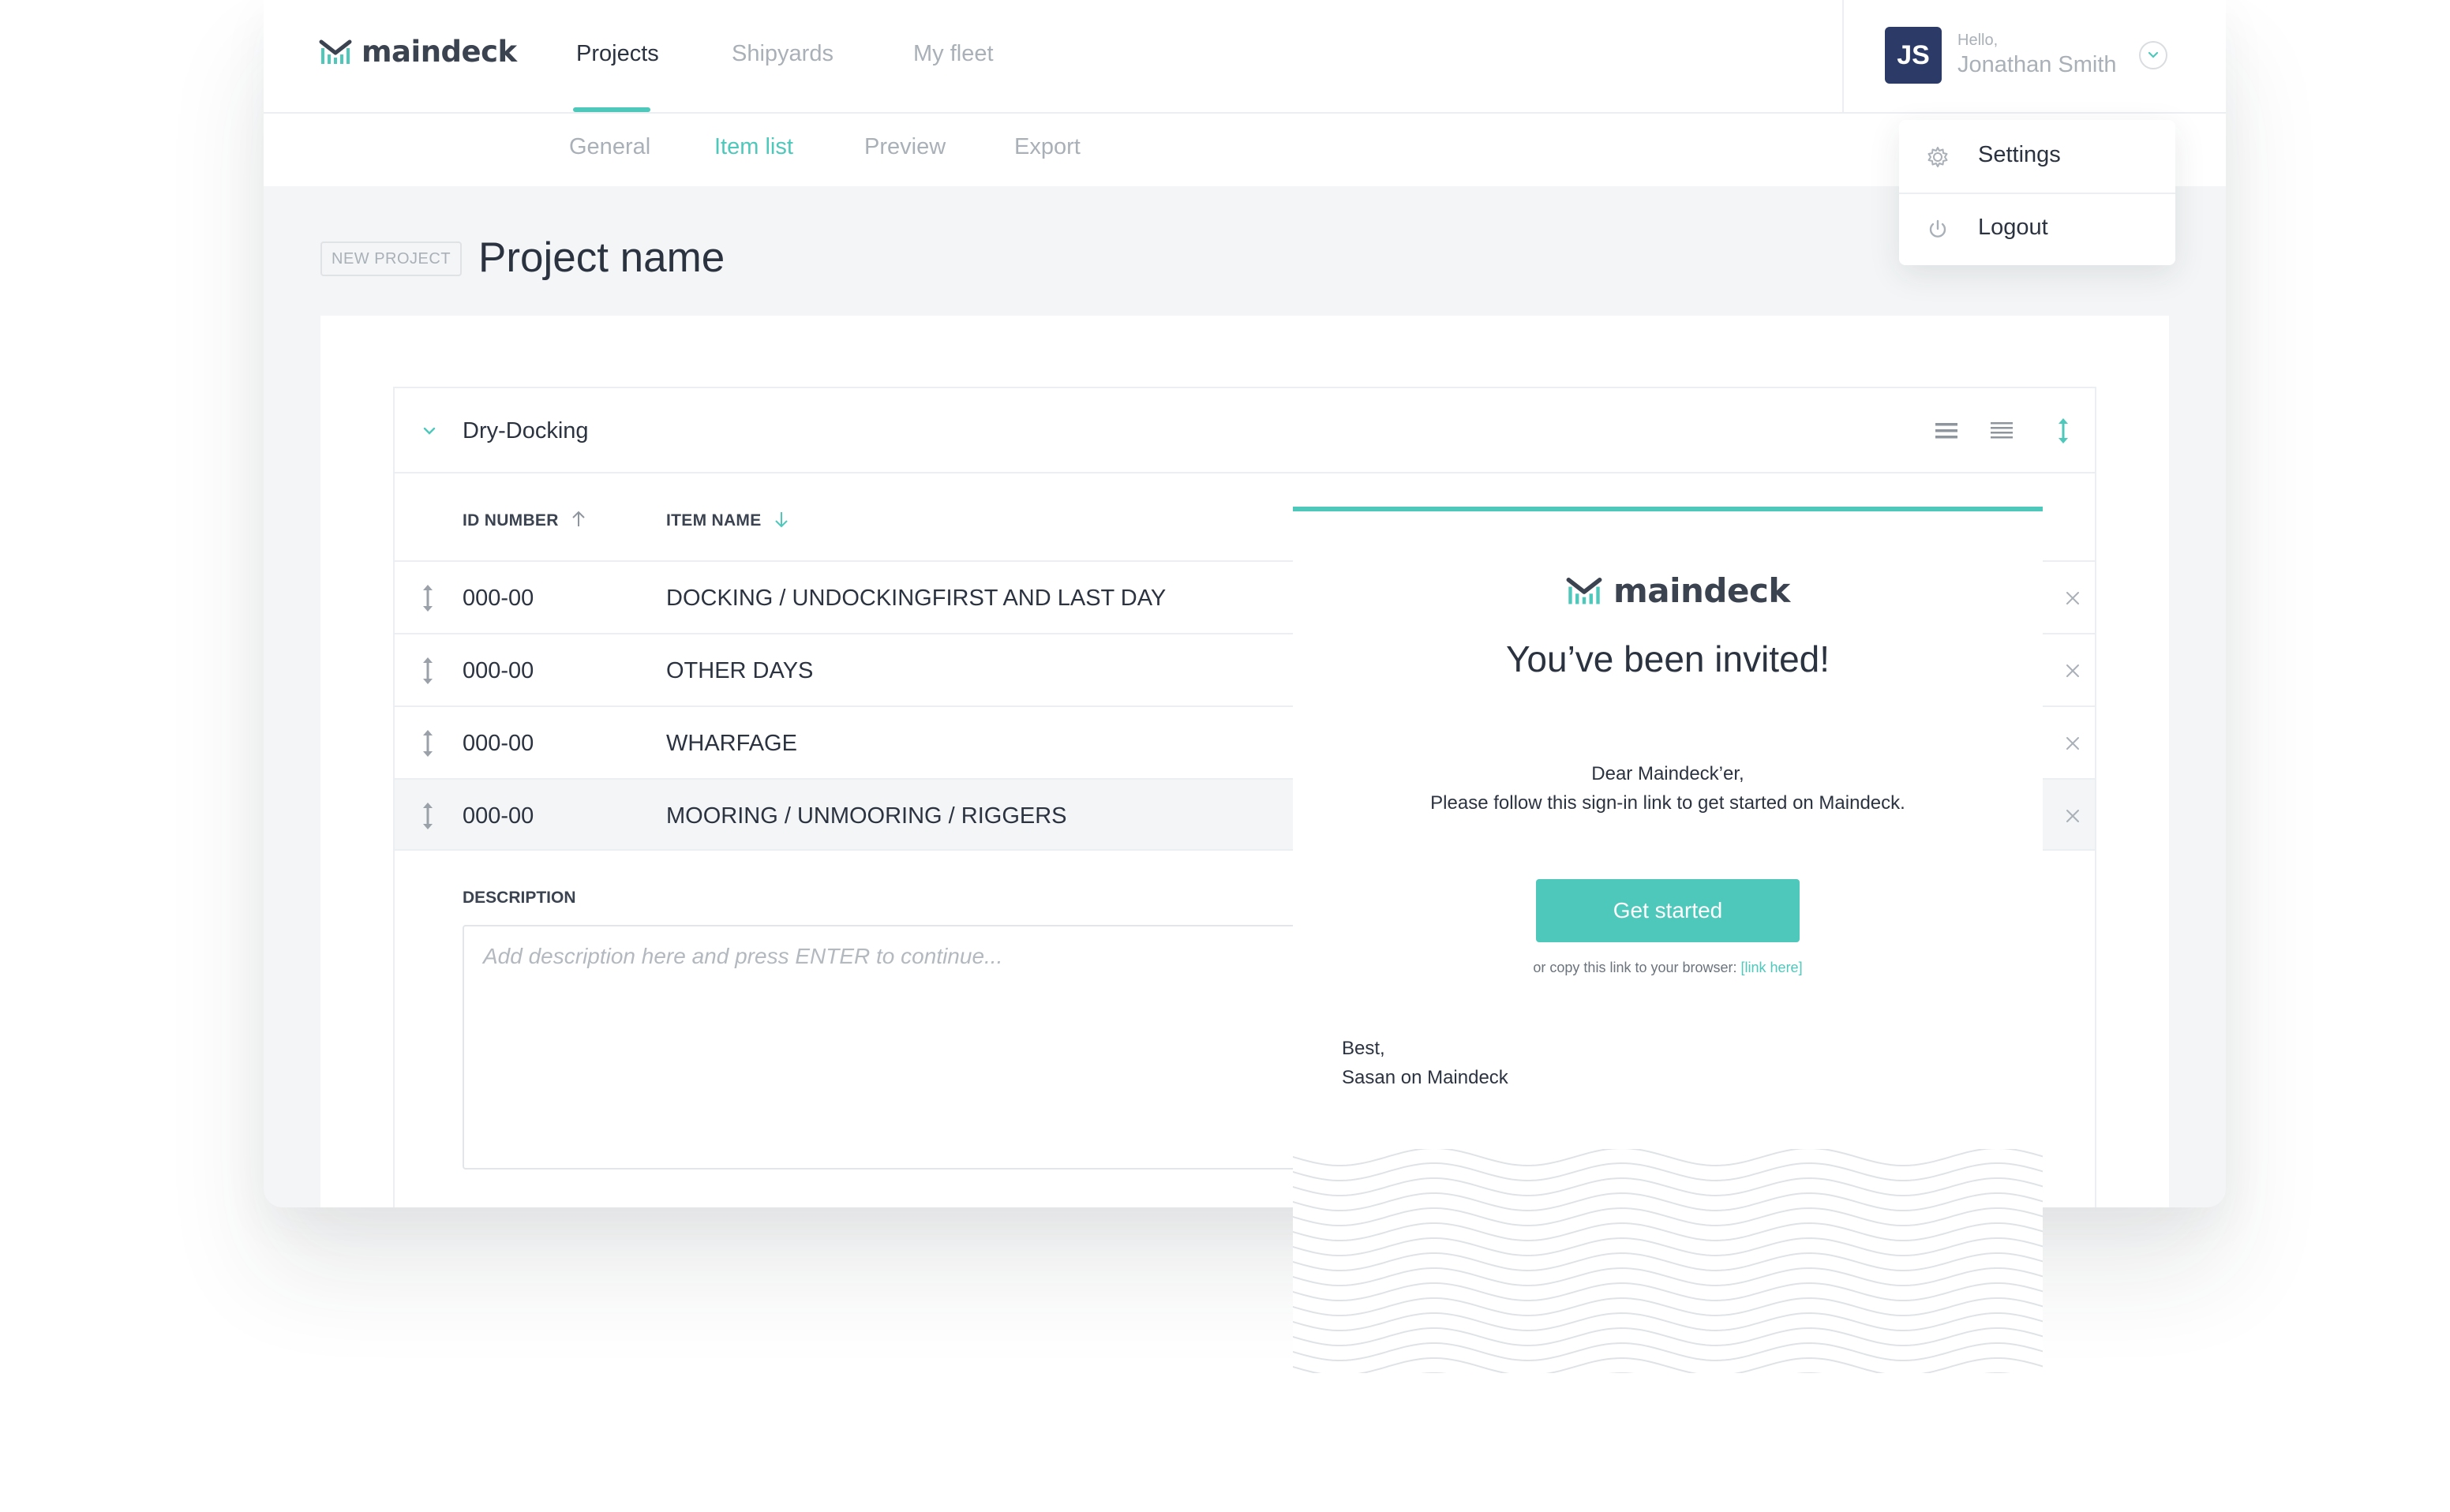  Describe the element at coordinates (391, 258) in the screenshot. I see `status-badge: NEW PROJECT` at that location.